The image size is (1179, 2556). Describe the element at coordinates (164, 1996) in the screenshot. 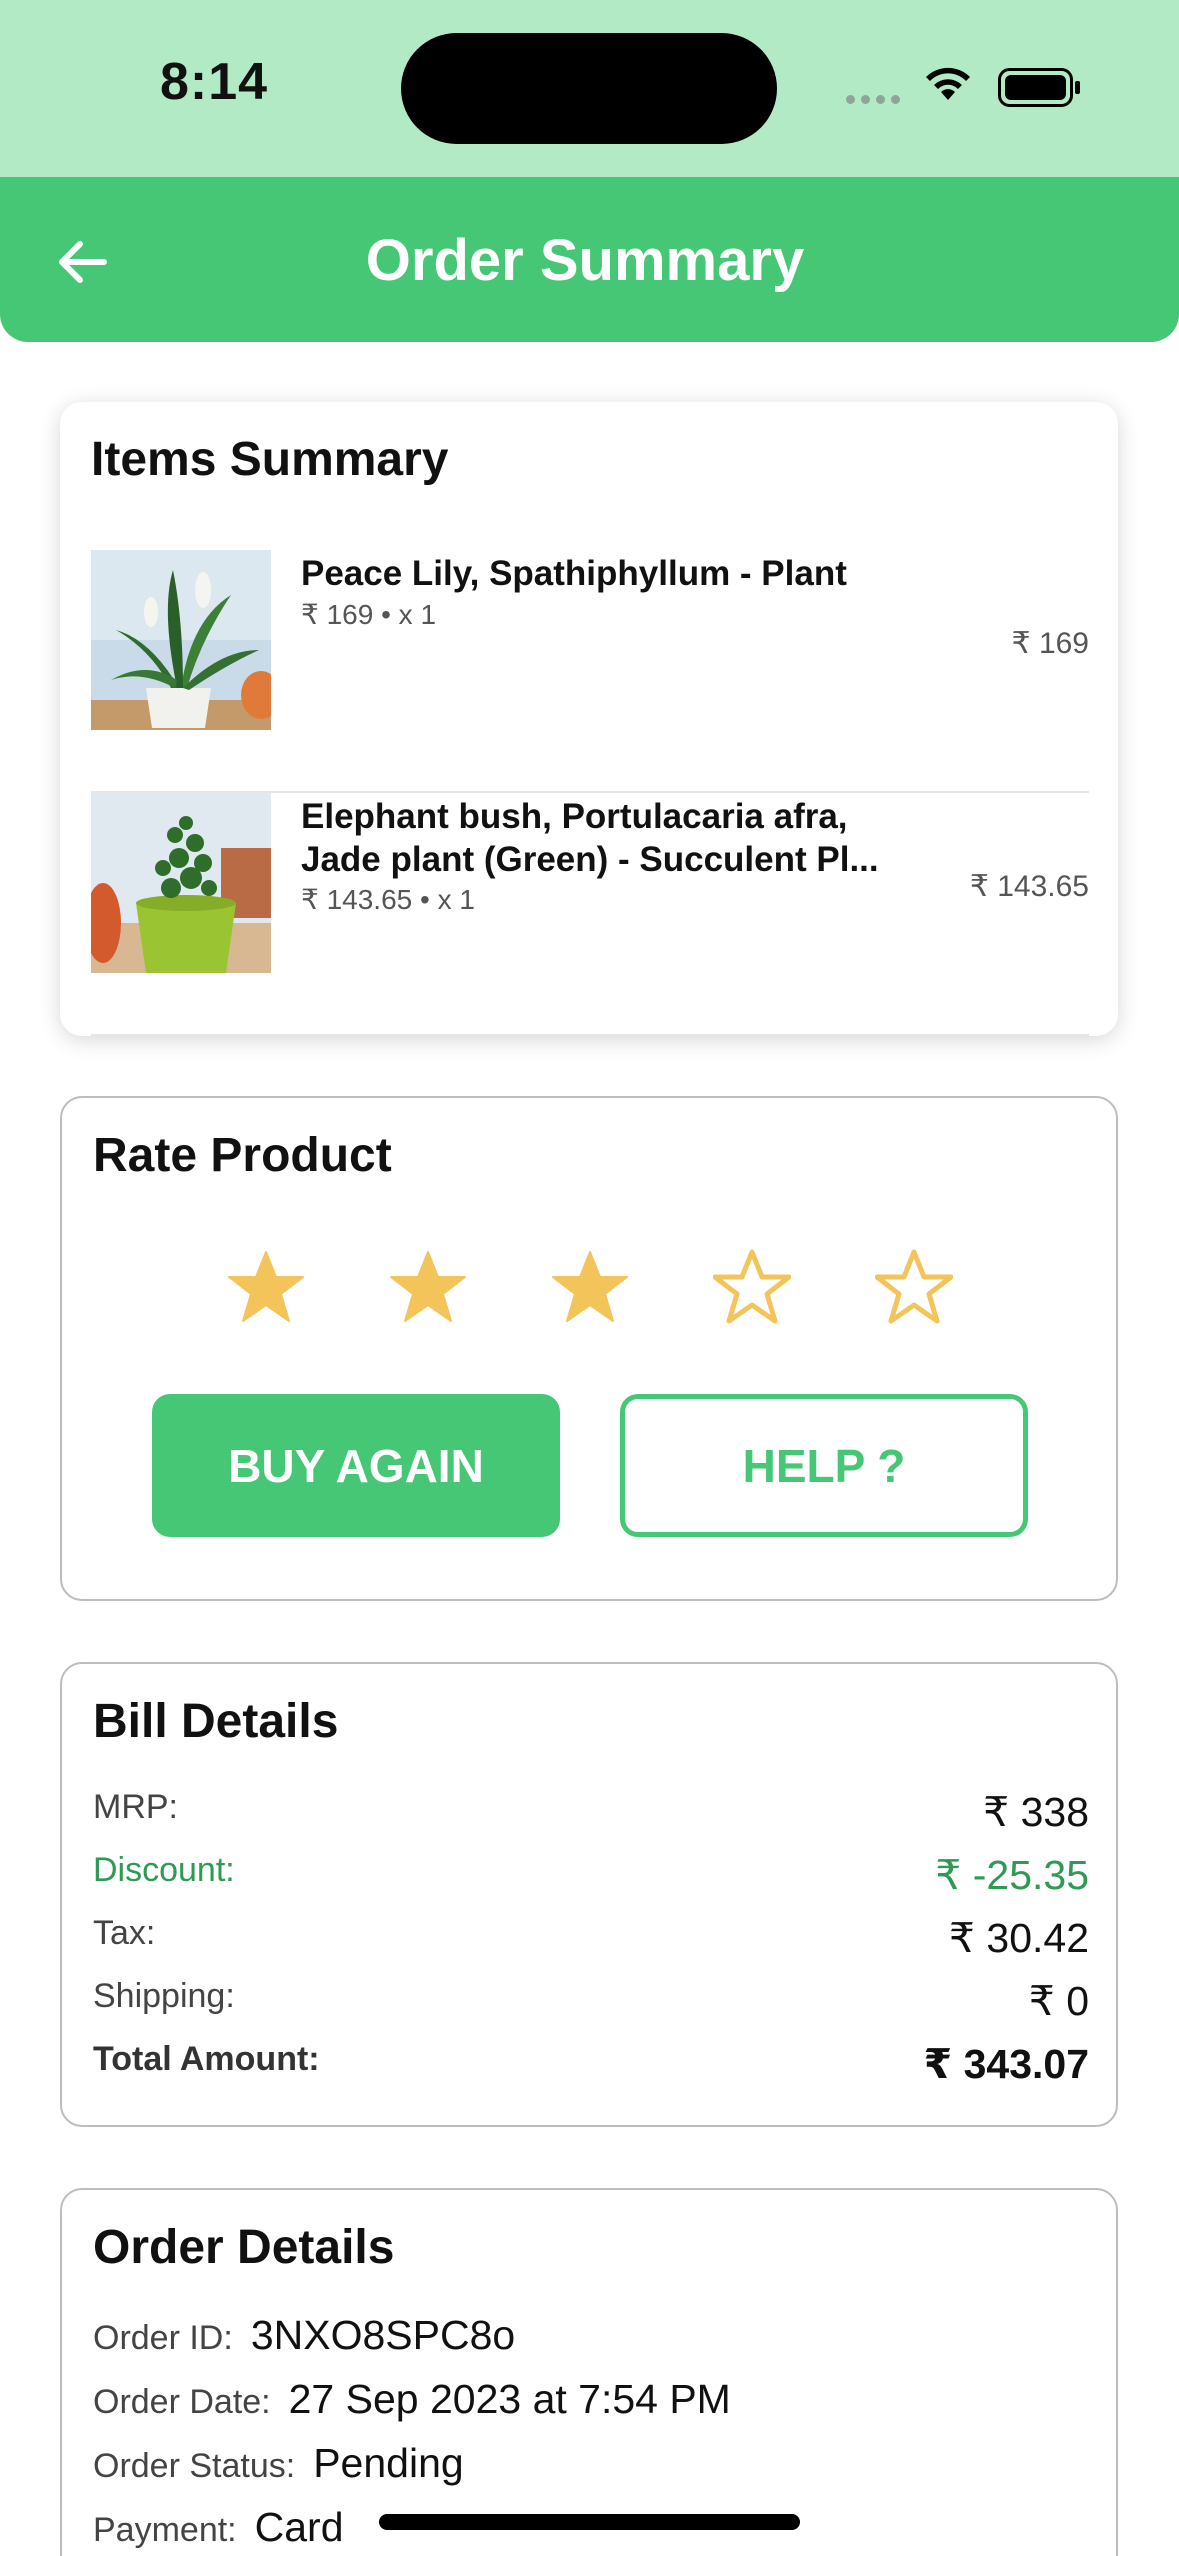

I see `bill-label: Shipping:` at that location.